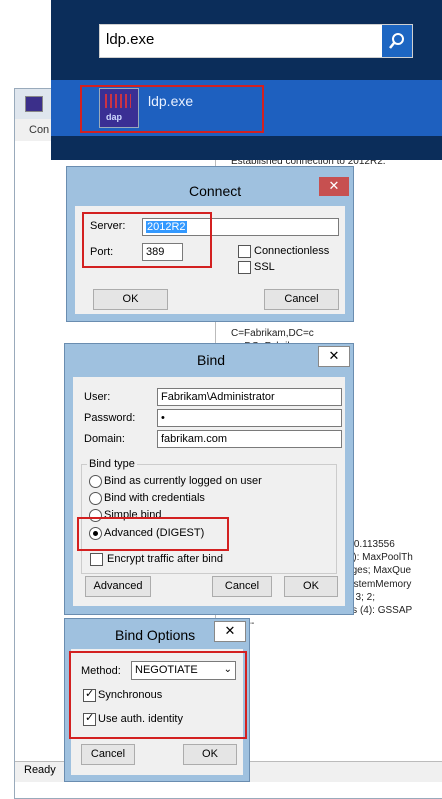 Image resolution: width=442 pixels, height=799 pixels. I want to click on password-label: Password:, so click(110, 418).